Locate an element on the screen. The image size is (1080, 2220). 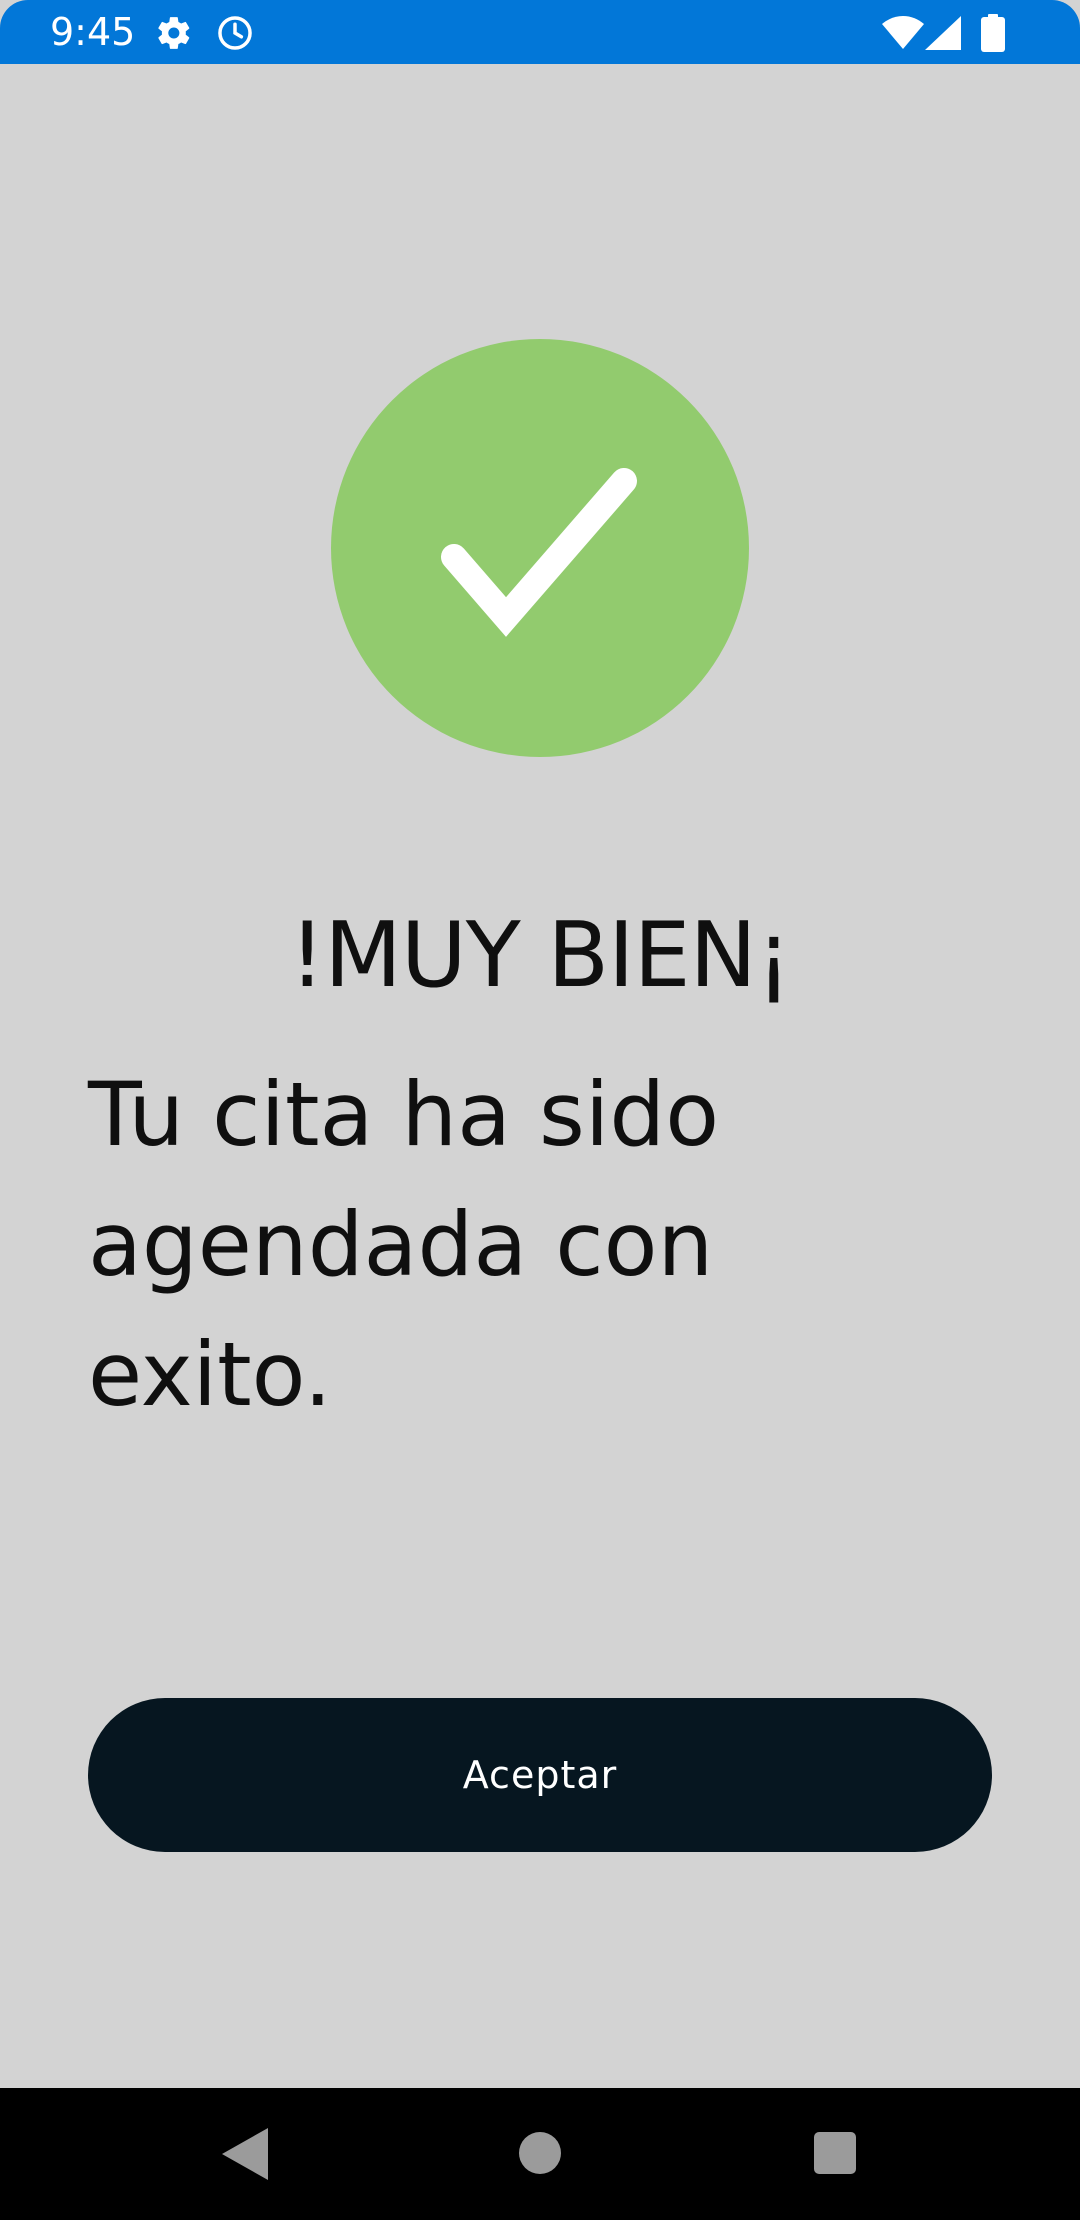
status-time: 9:45 is located at coordinates (93, 32).